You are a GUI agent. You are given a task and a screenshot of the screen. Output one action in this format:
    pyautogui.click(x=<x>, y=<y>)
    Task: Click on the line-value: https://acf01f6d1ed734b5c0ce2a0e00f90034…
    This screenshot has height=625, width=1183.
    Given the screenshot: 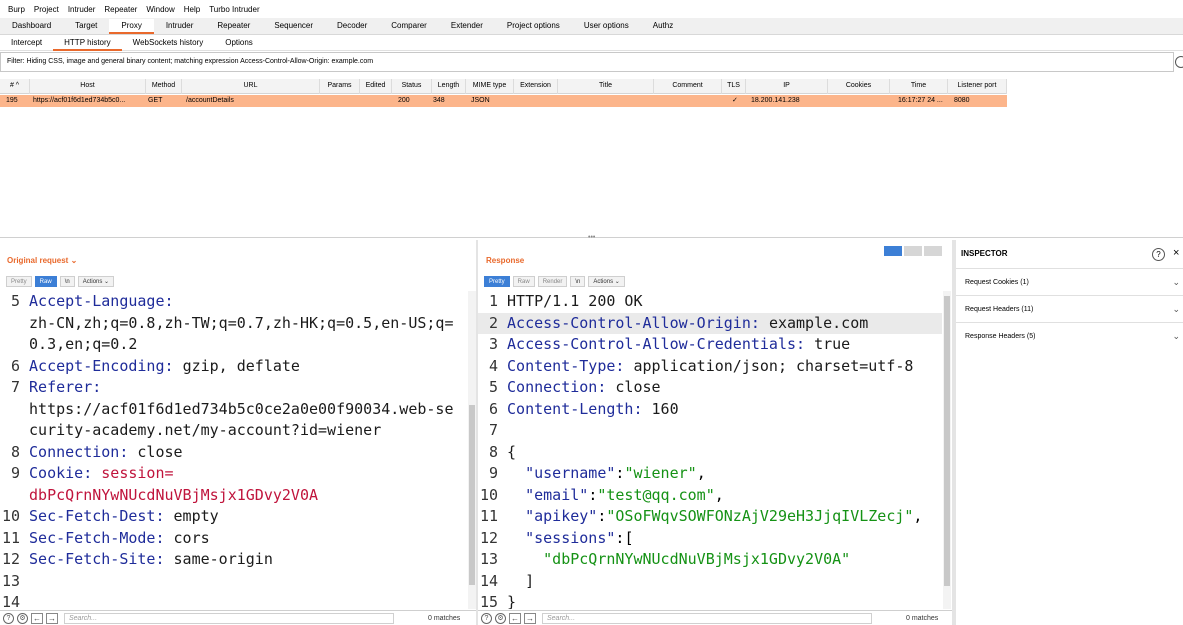 What is the action you would take?
    pyautogui.click(x=241, y=408)
    